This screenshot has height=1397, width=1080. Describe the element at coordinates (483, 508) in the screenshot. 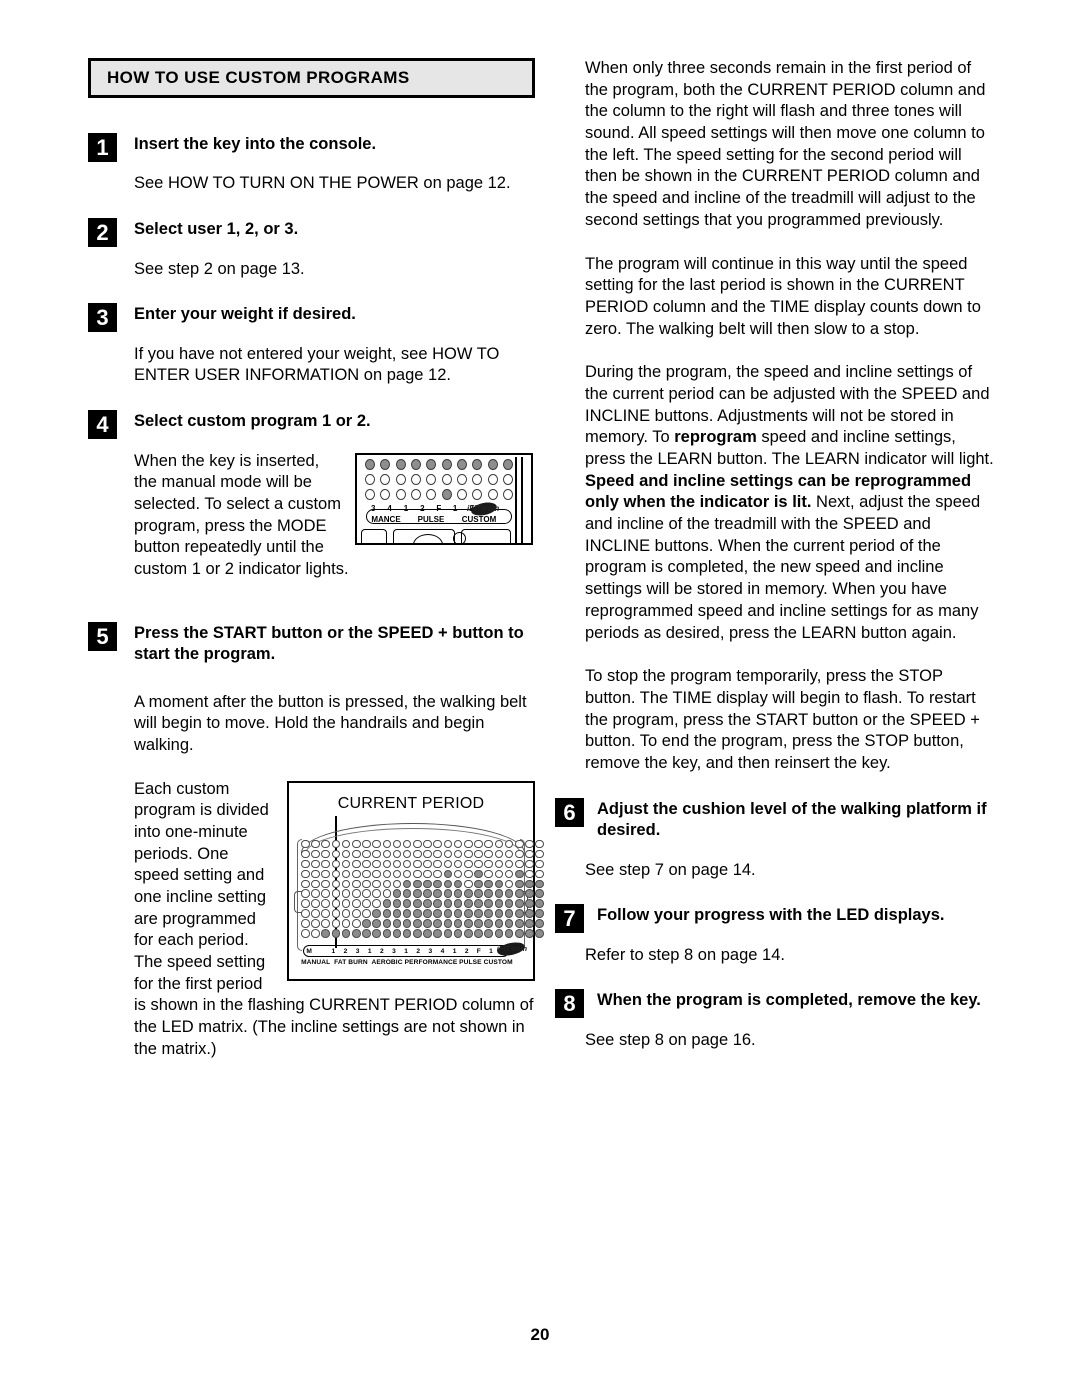

I see `ifit-logo-text: iFIT.com` at that location.